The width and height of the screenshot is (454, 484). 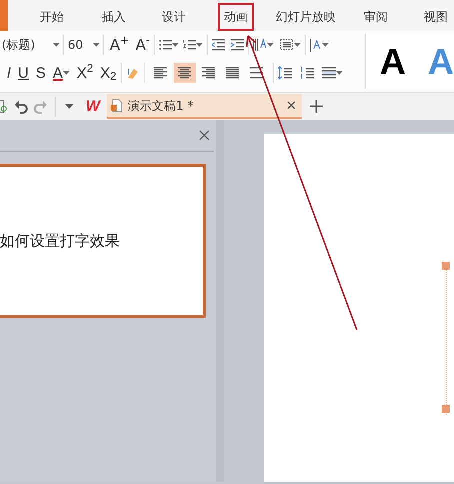 I want to click on ribbon-tab: 设计, so click(x=174, y=17).